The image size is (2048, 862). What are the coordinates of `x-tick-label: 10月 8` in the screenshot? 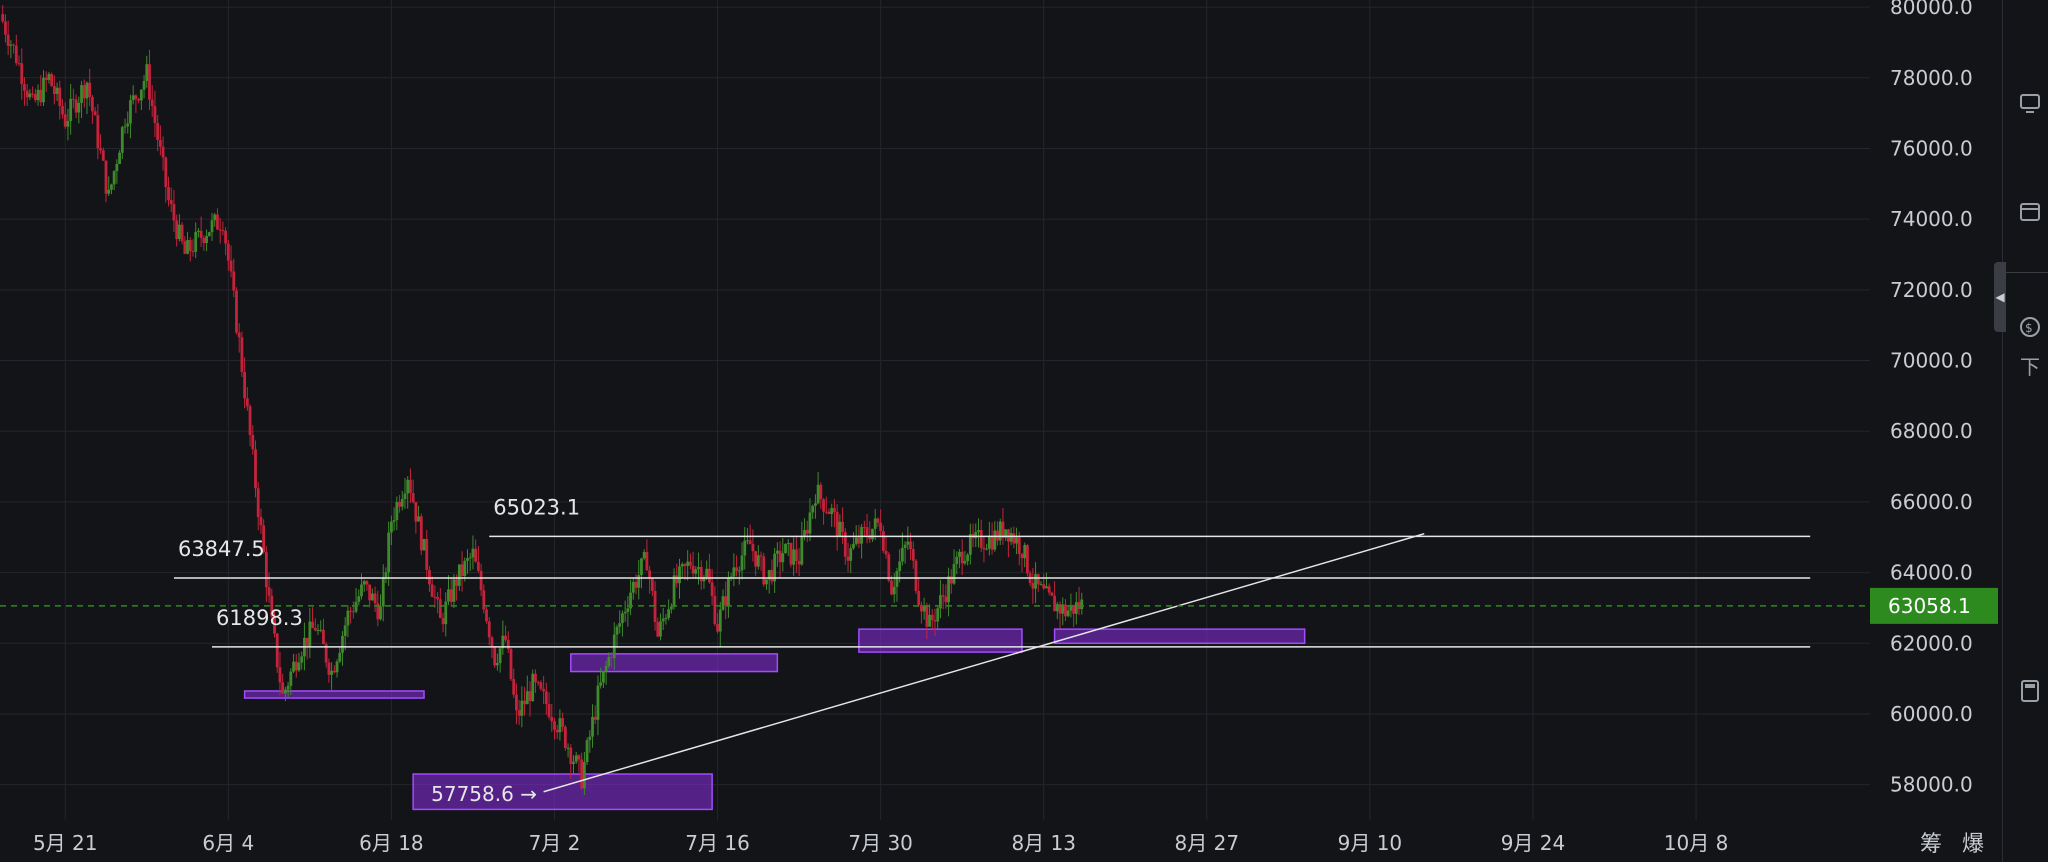 It's located at (1696, 843).